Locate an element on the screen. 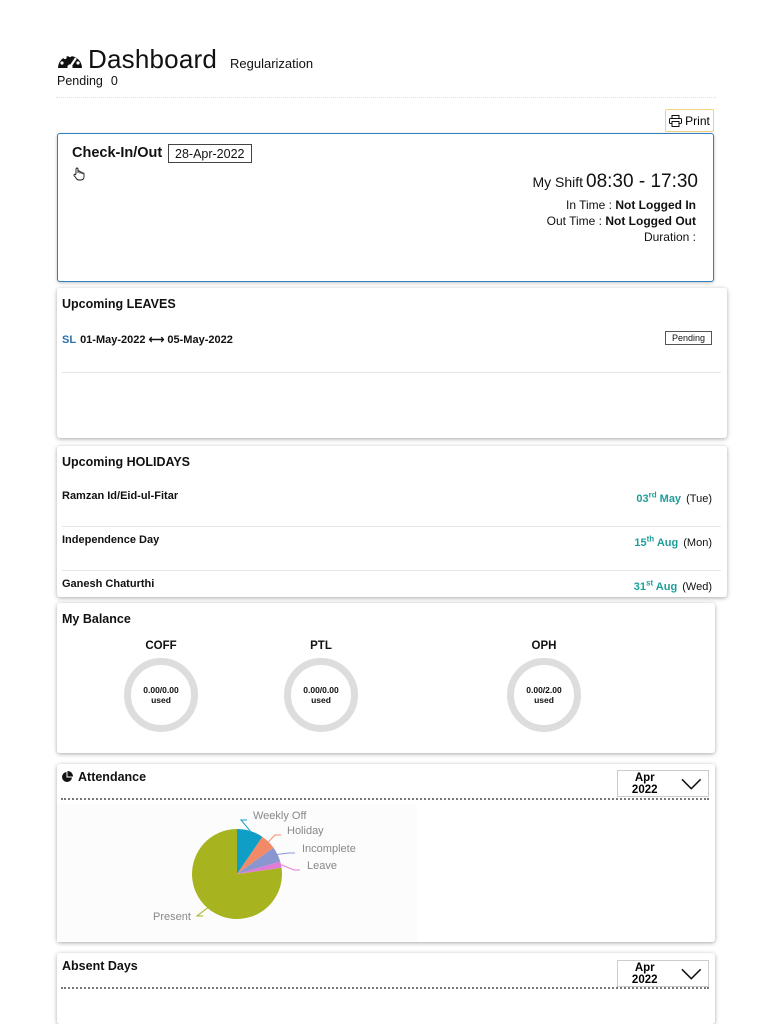  holiday-date: 15th Aug (Mon) is located at coordinates (673, 541).